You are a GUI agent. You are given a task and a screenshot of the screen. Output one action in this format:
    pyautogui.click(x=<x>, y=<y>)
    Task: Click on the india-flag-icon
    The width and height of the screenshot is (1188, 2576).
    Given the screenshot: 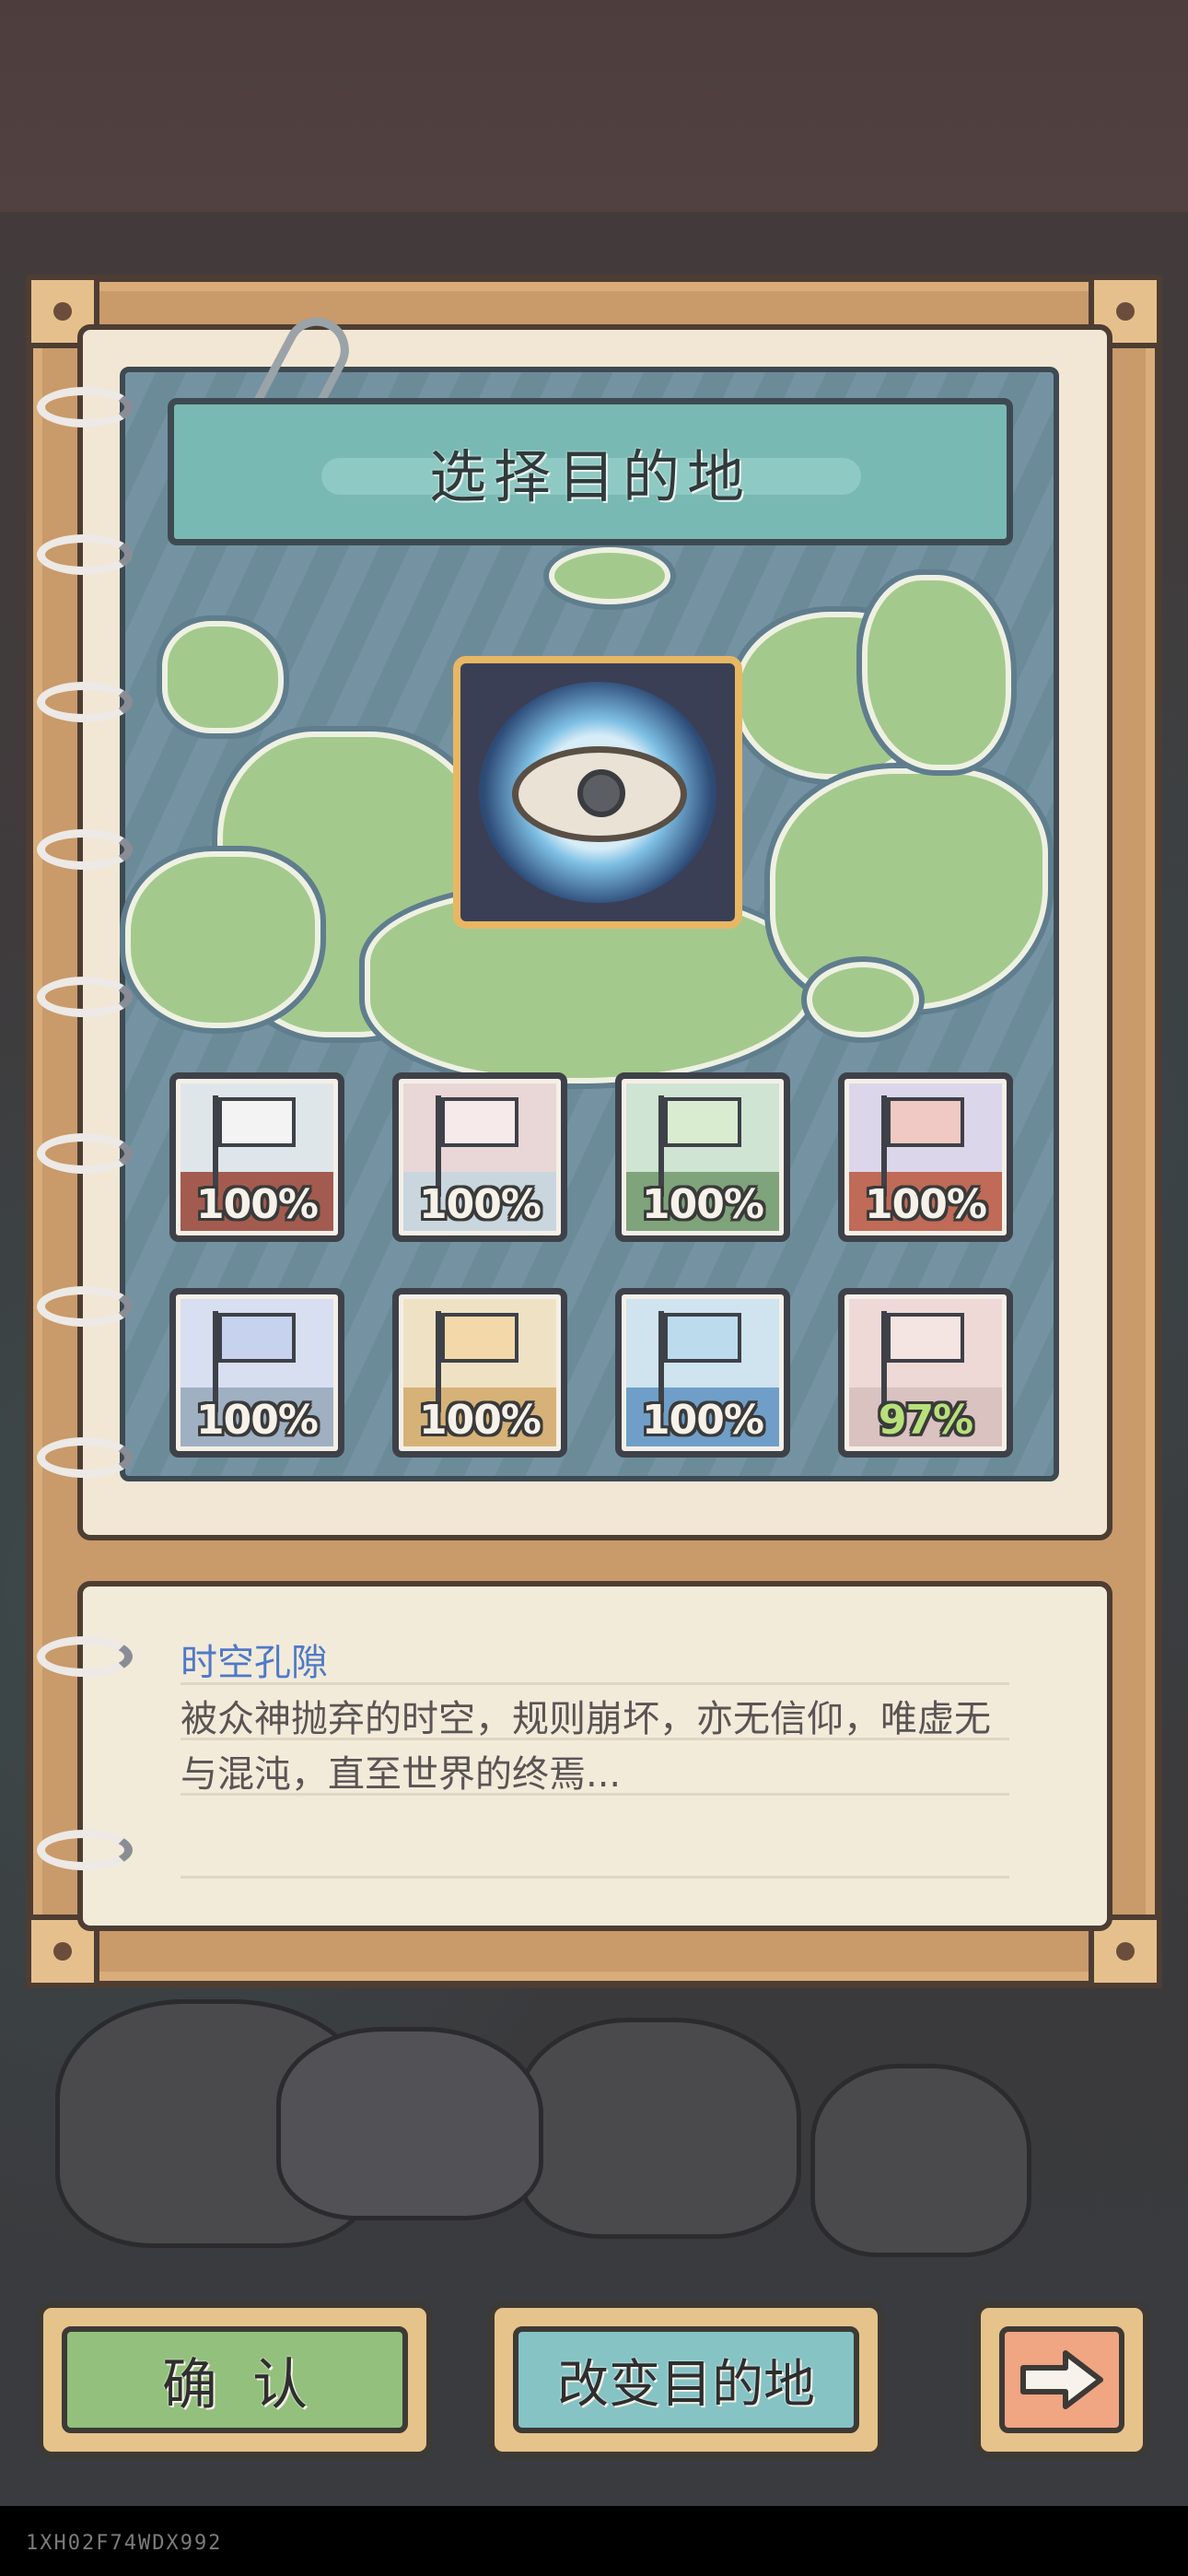 What is the action you would take?
    pyautogui.click(x=925, y=1338)
    